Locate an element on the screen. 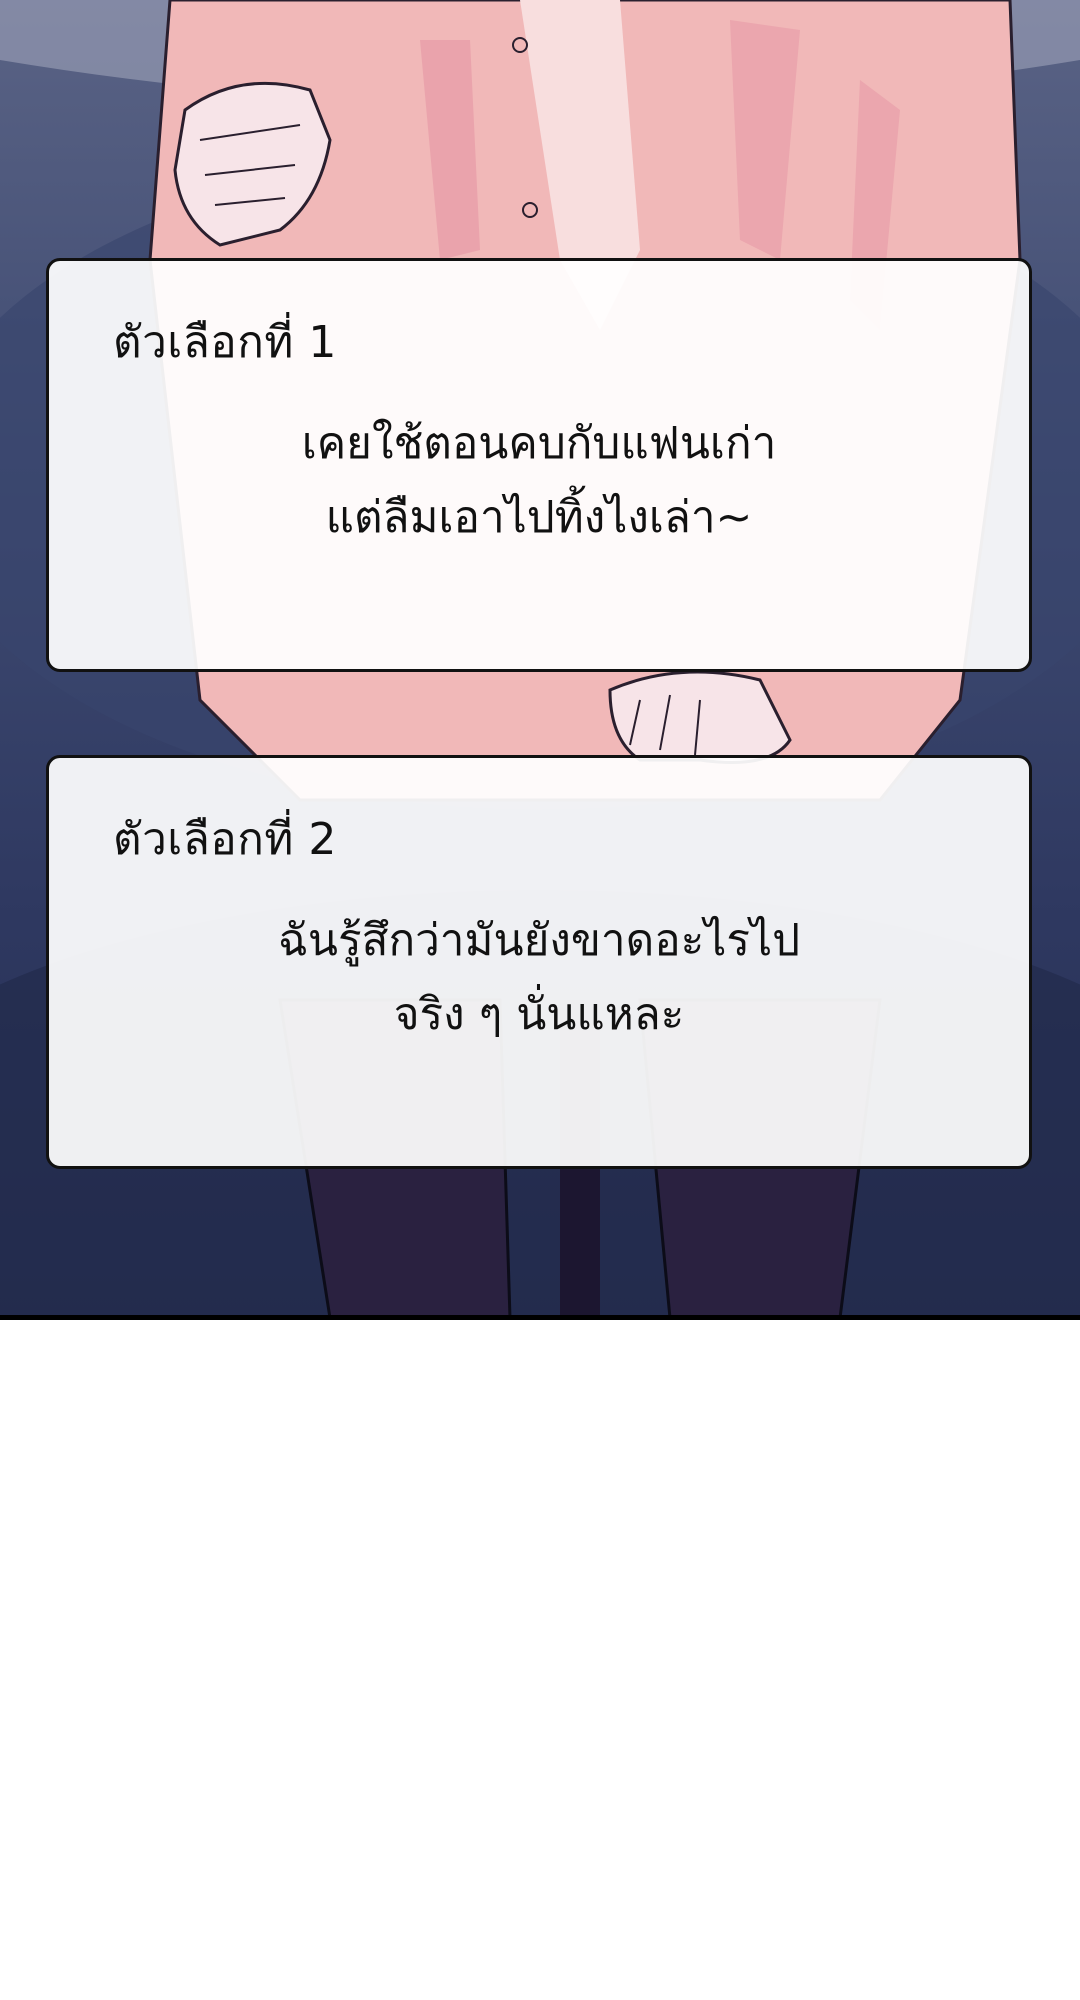 The height and width of the screenshot is (2000, 1080). choice-text-line: จริง ๆ นั่นแหละ is located at coordinates (539, 1014).